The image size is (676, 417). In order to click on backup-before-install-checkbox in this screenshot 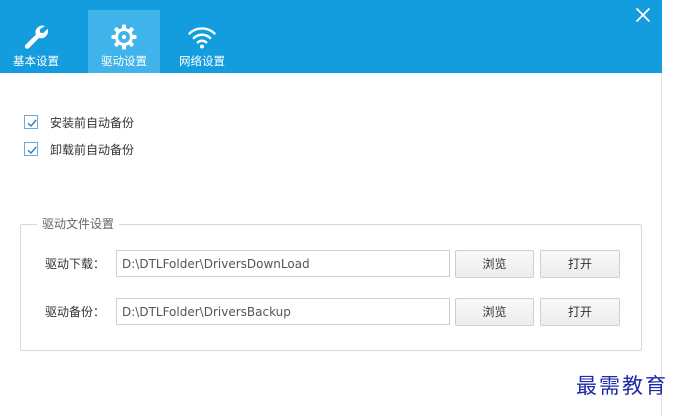, I will do `click(31, 122)`.